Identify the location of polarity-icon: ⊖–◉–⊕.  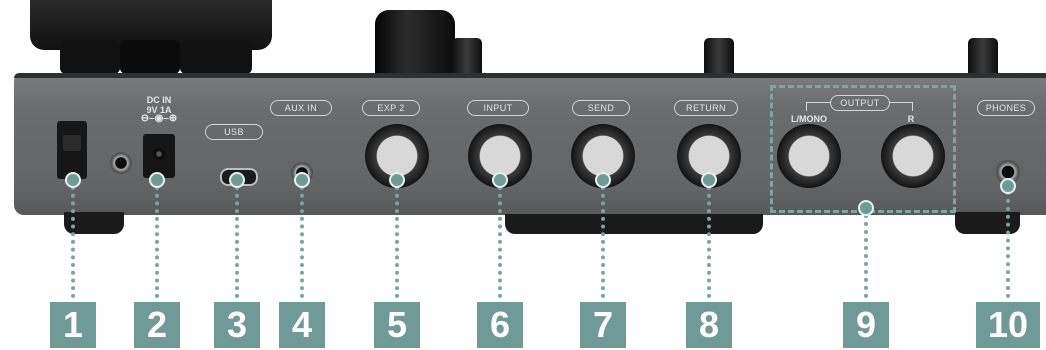
(159, 118).